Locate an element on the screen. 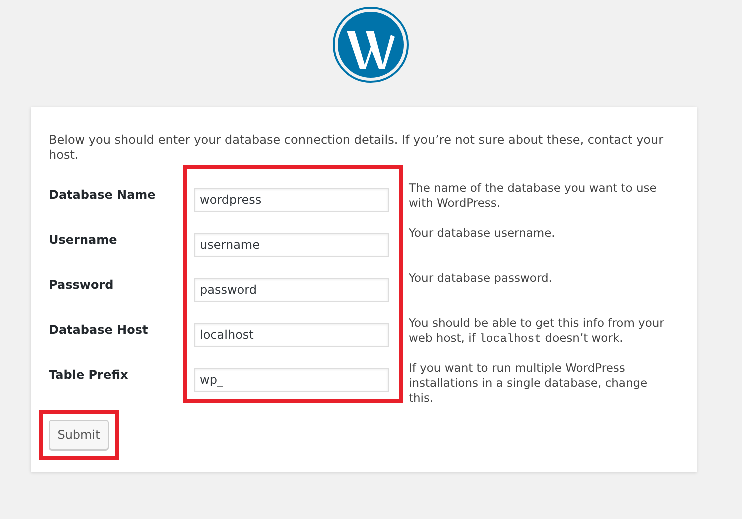  submit-button: Submit is located at coordinates (79, 435).